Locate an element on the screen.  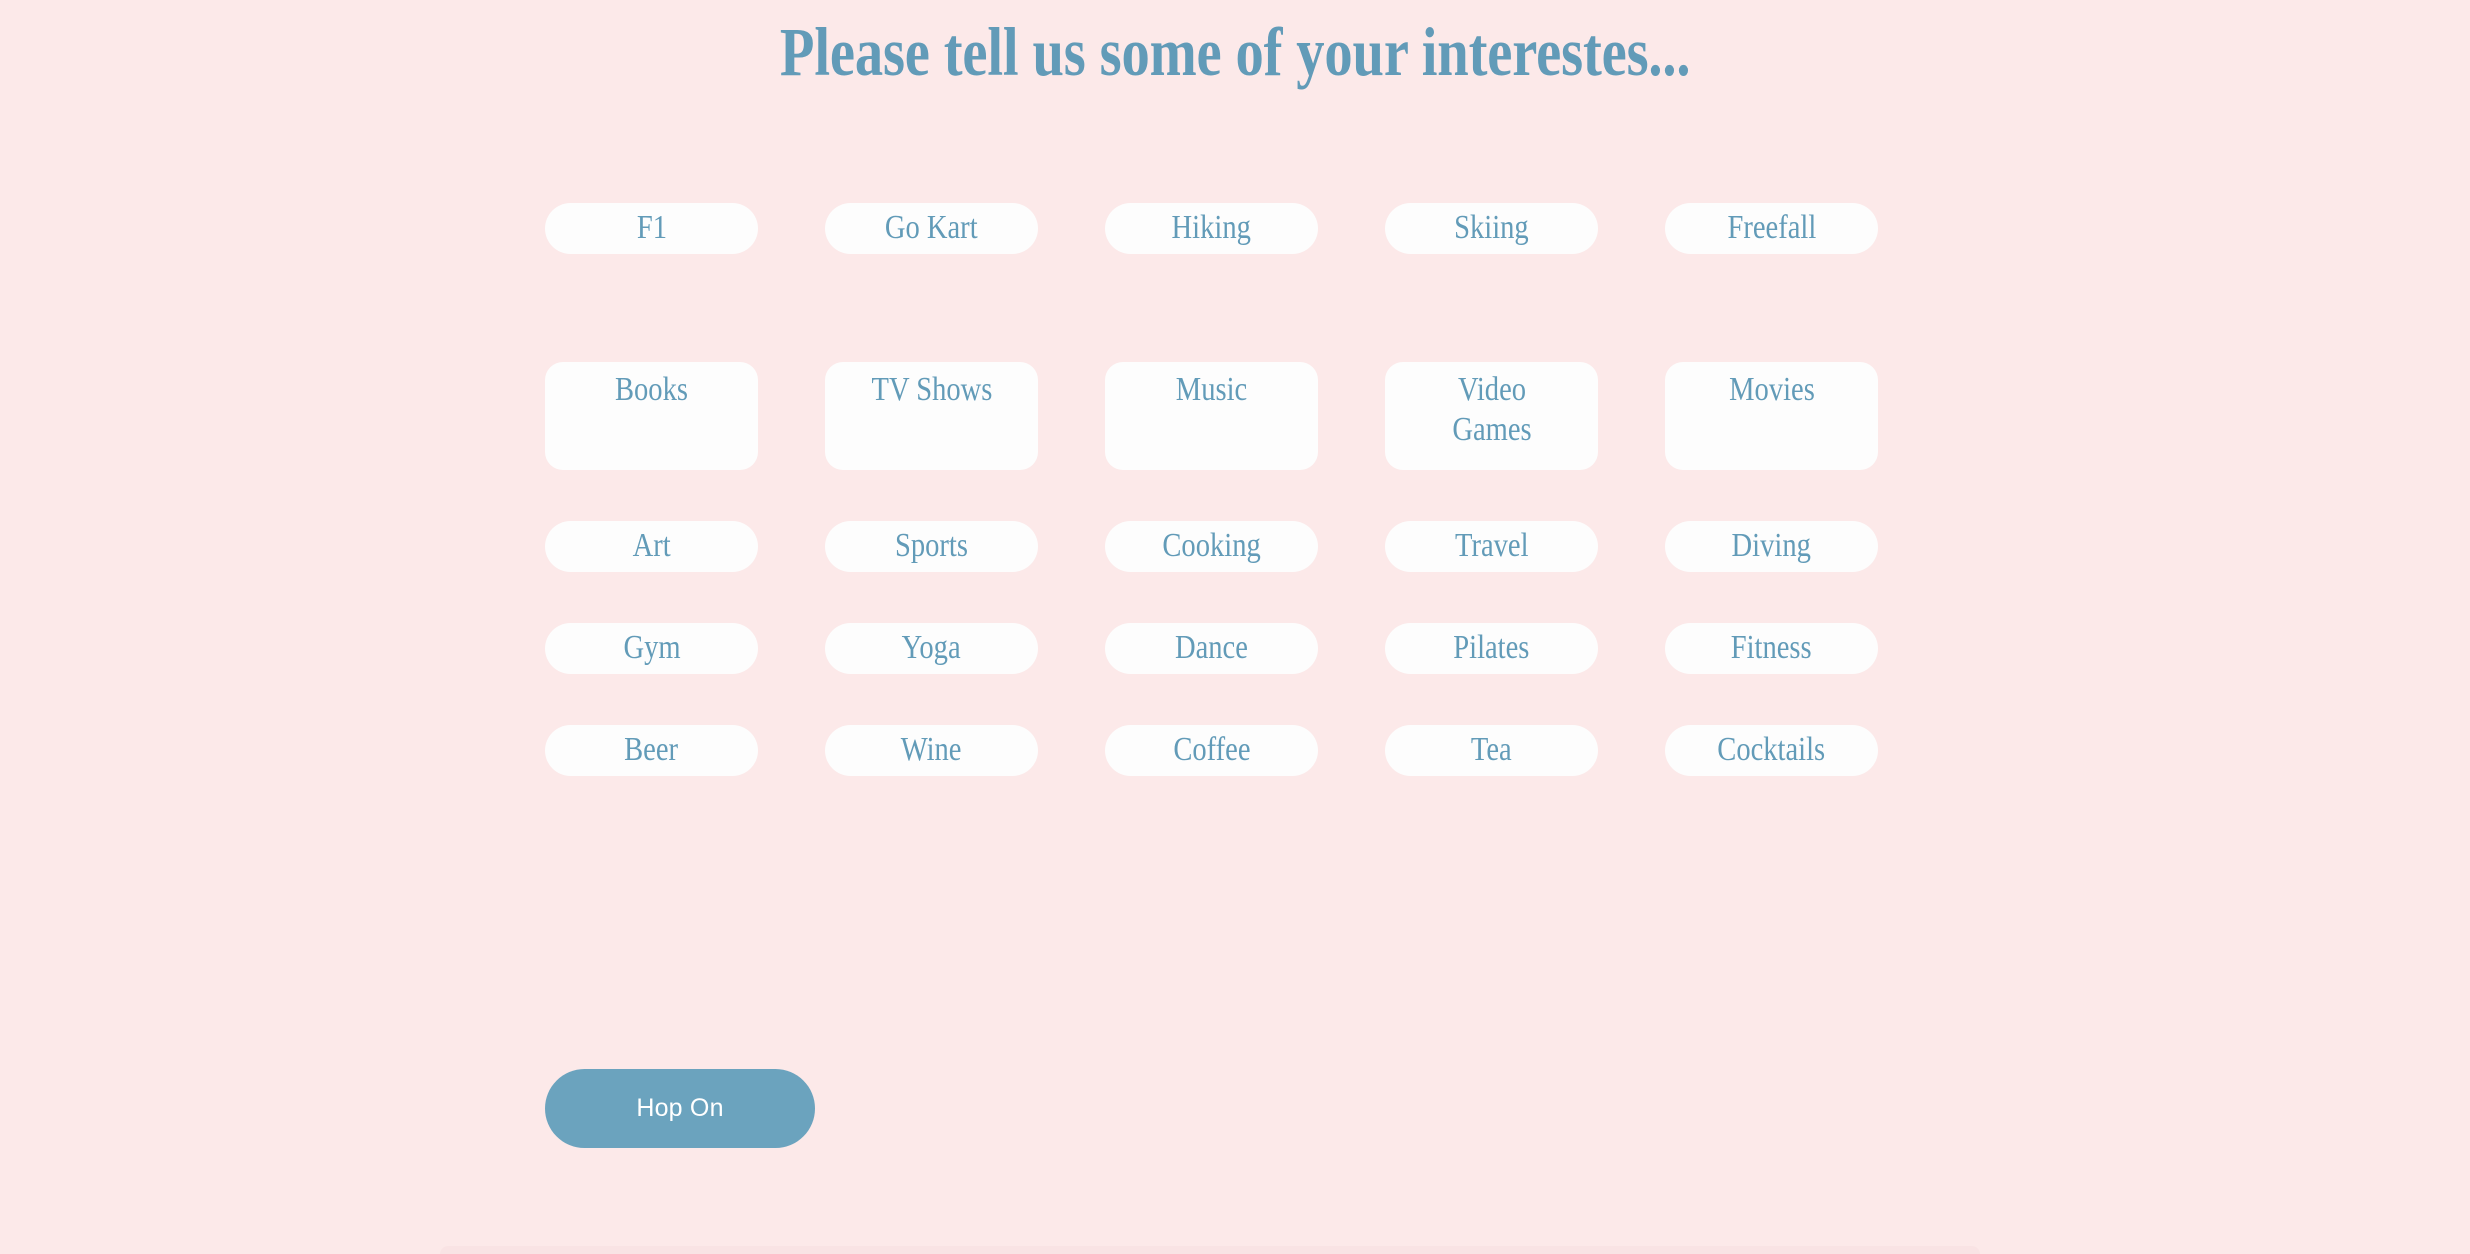
interest-chip-label: Sports is located at coordinates (931, 546).